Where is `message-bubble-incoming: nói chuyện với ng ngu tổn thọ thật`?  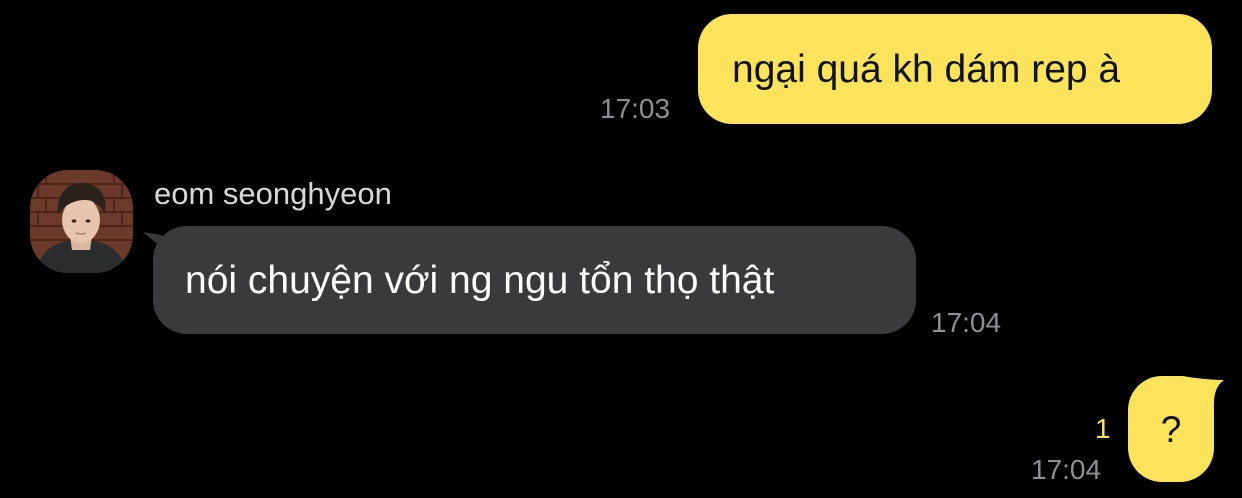 message-bubble-incoming: nói chuyện với ng ngu tổn thọ thật is located at coordinates (534, 280).